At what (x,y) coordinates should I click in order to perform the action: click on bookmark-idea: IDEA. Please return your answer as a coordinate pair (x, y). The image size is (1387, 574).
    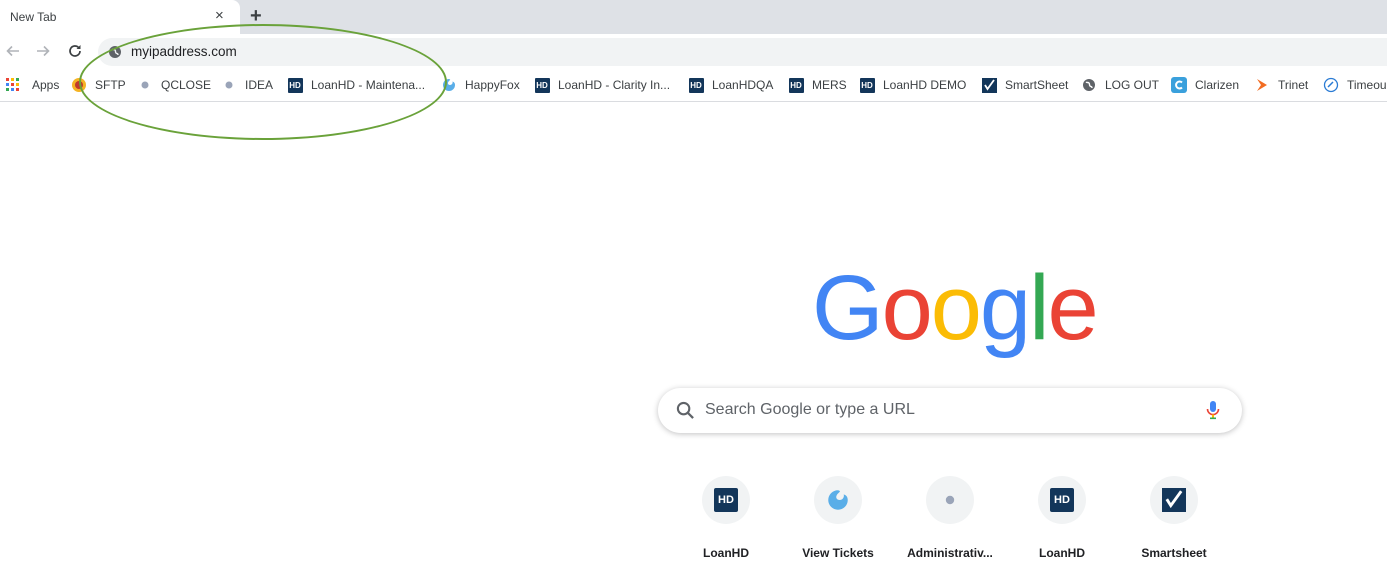
    Looking at the image, I should click on (247, 85).